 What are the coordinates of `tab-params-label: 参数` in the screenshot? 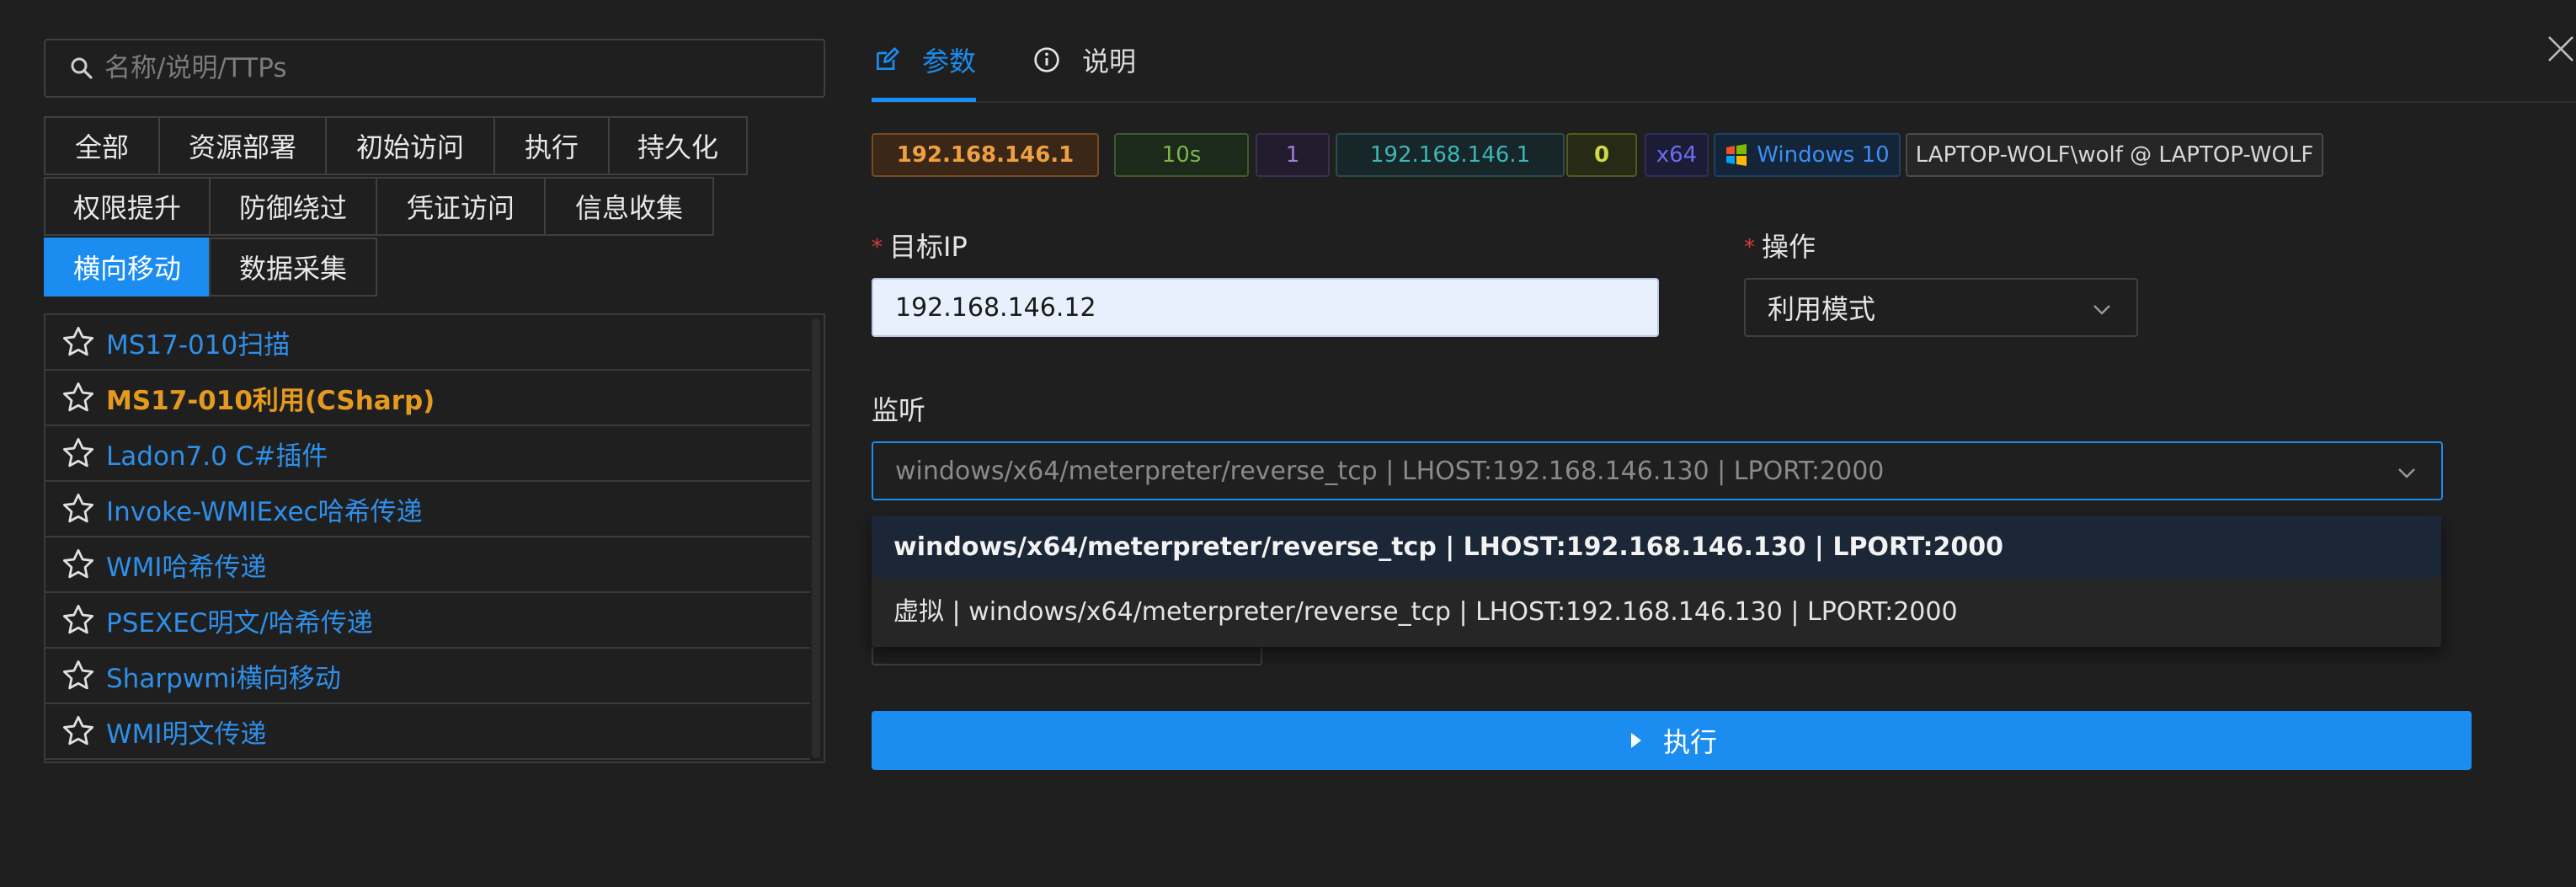 It's located at (949, 61).